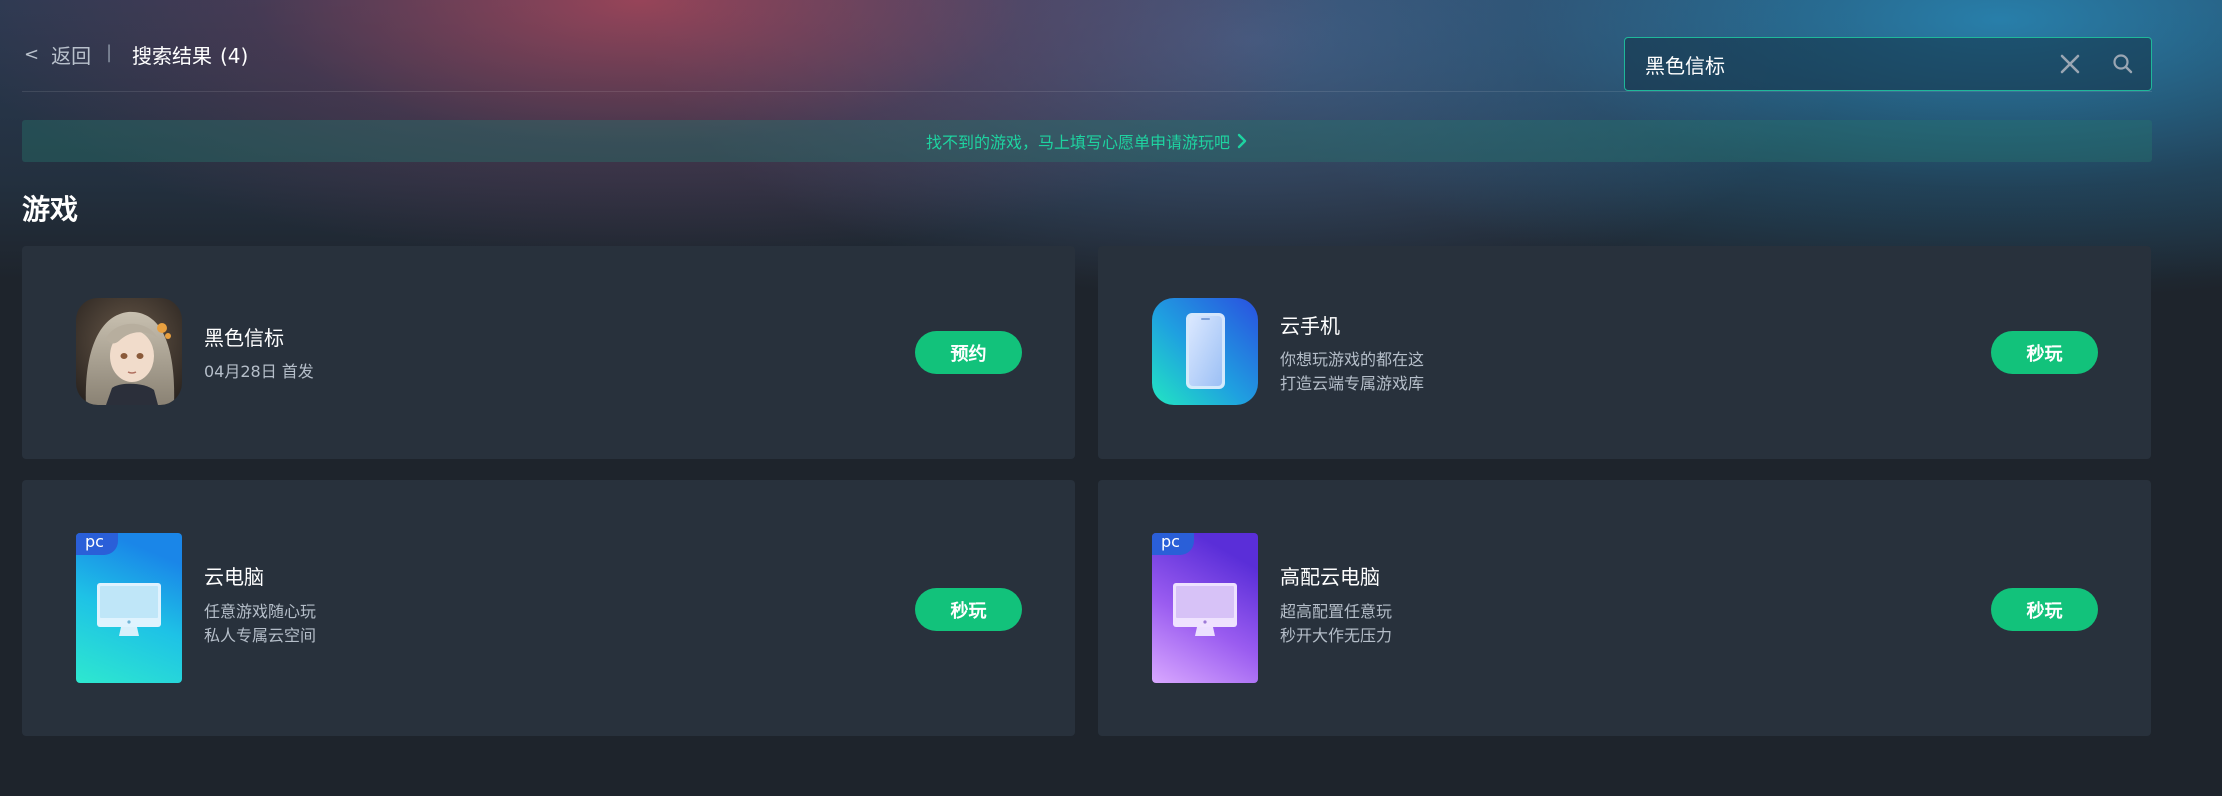 Image resolution: width=2222 pixels, height=796 pixels. I want to click on product-name: 高配云电脑, so click(1330, 577).